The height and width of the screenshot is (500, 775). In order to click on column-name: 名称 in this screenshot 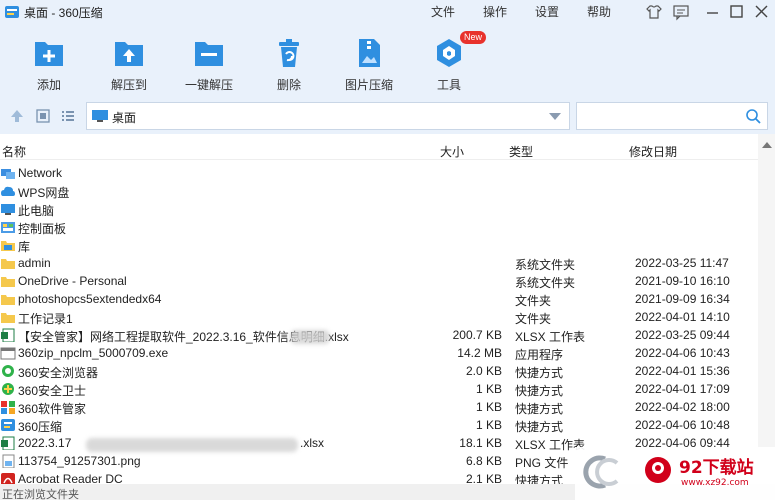, I will do `click(14, 151)`.